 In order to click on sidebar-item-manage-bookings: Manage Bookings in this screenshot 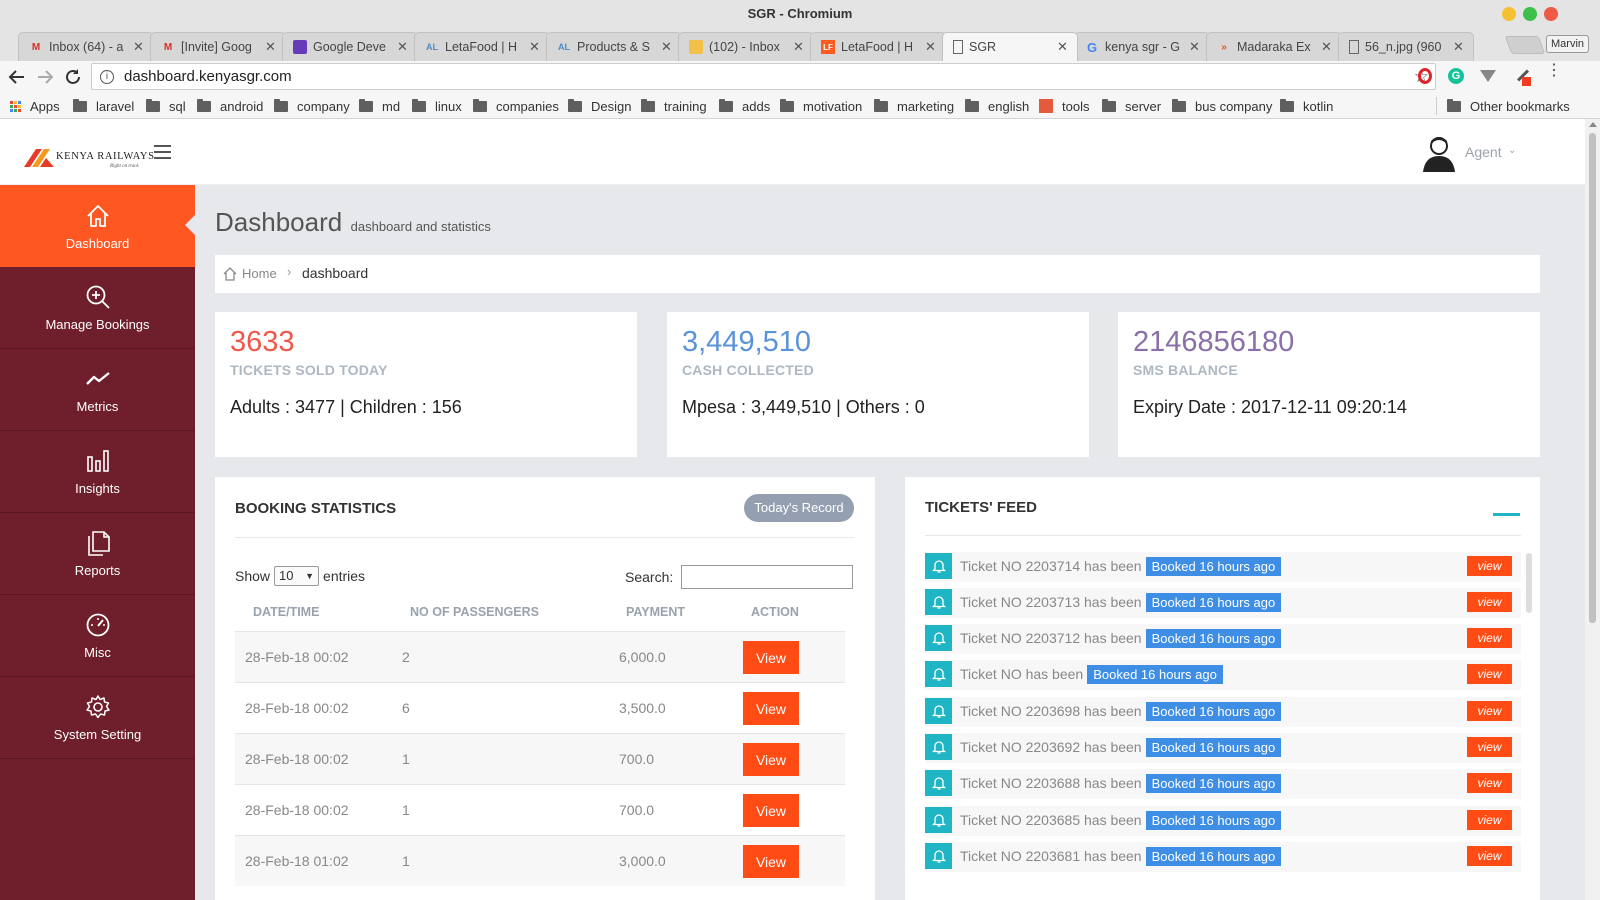, I will do `click(97, 308)`.